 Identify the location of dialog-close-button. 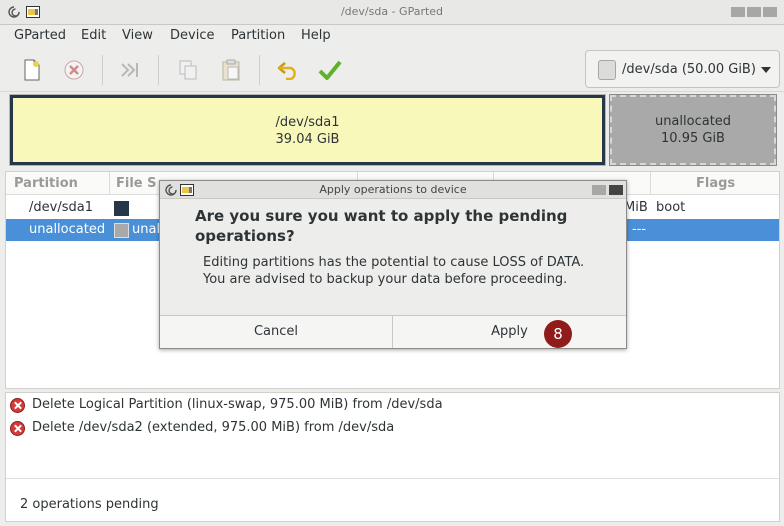
(616, 190).